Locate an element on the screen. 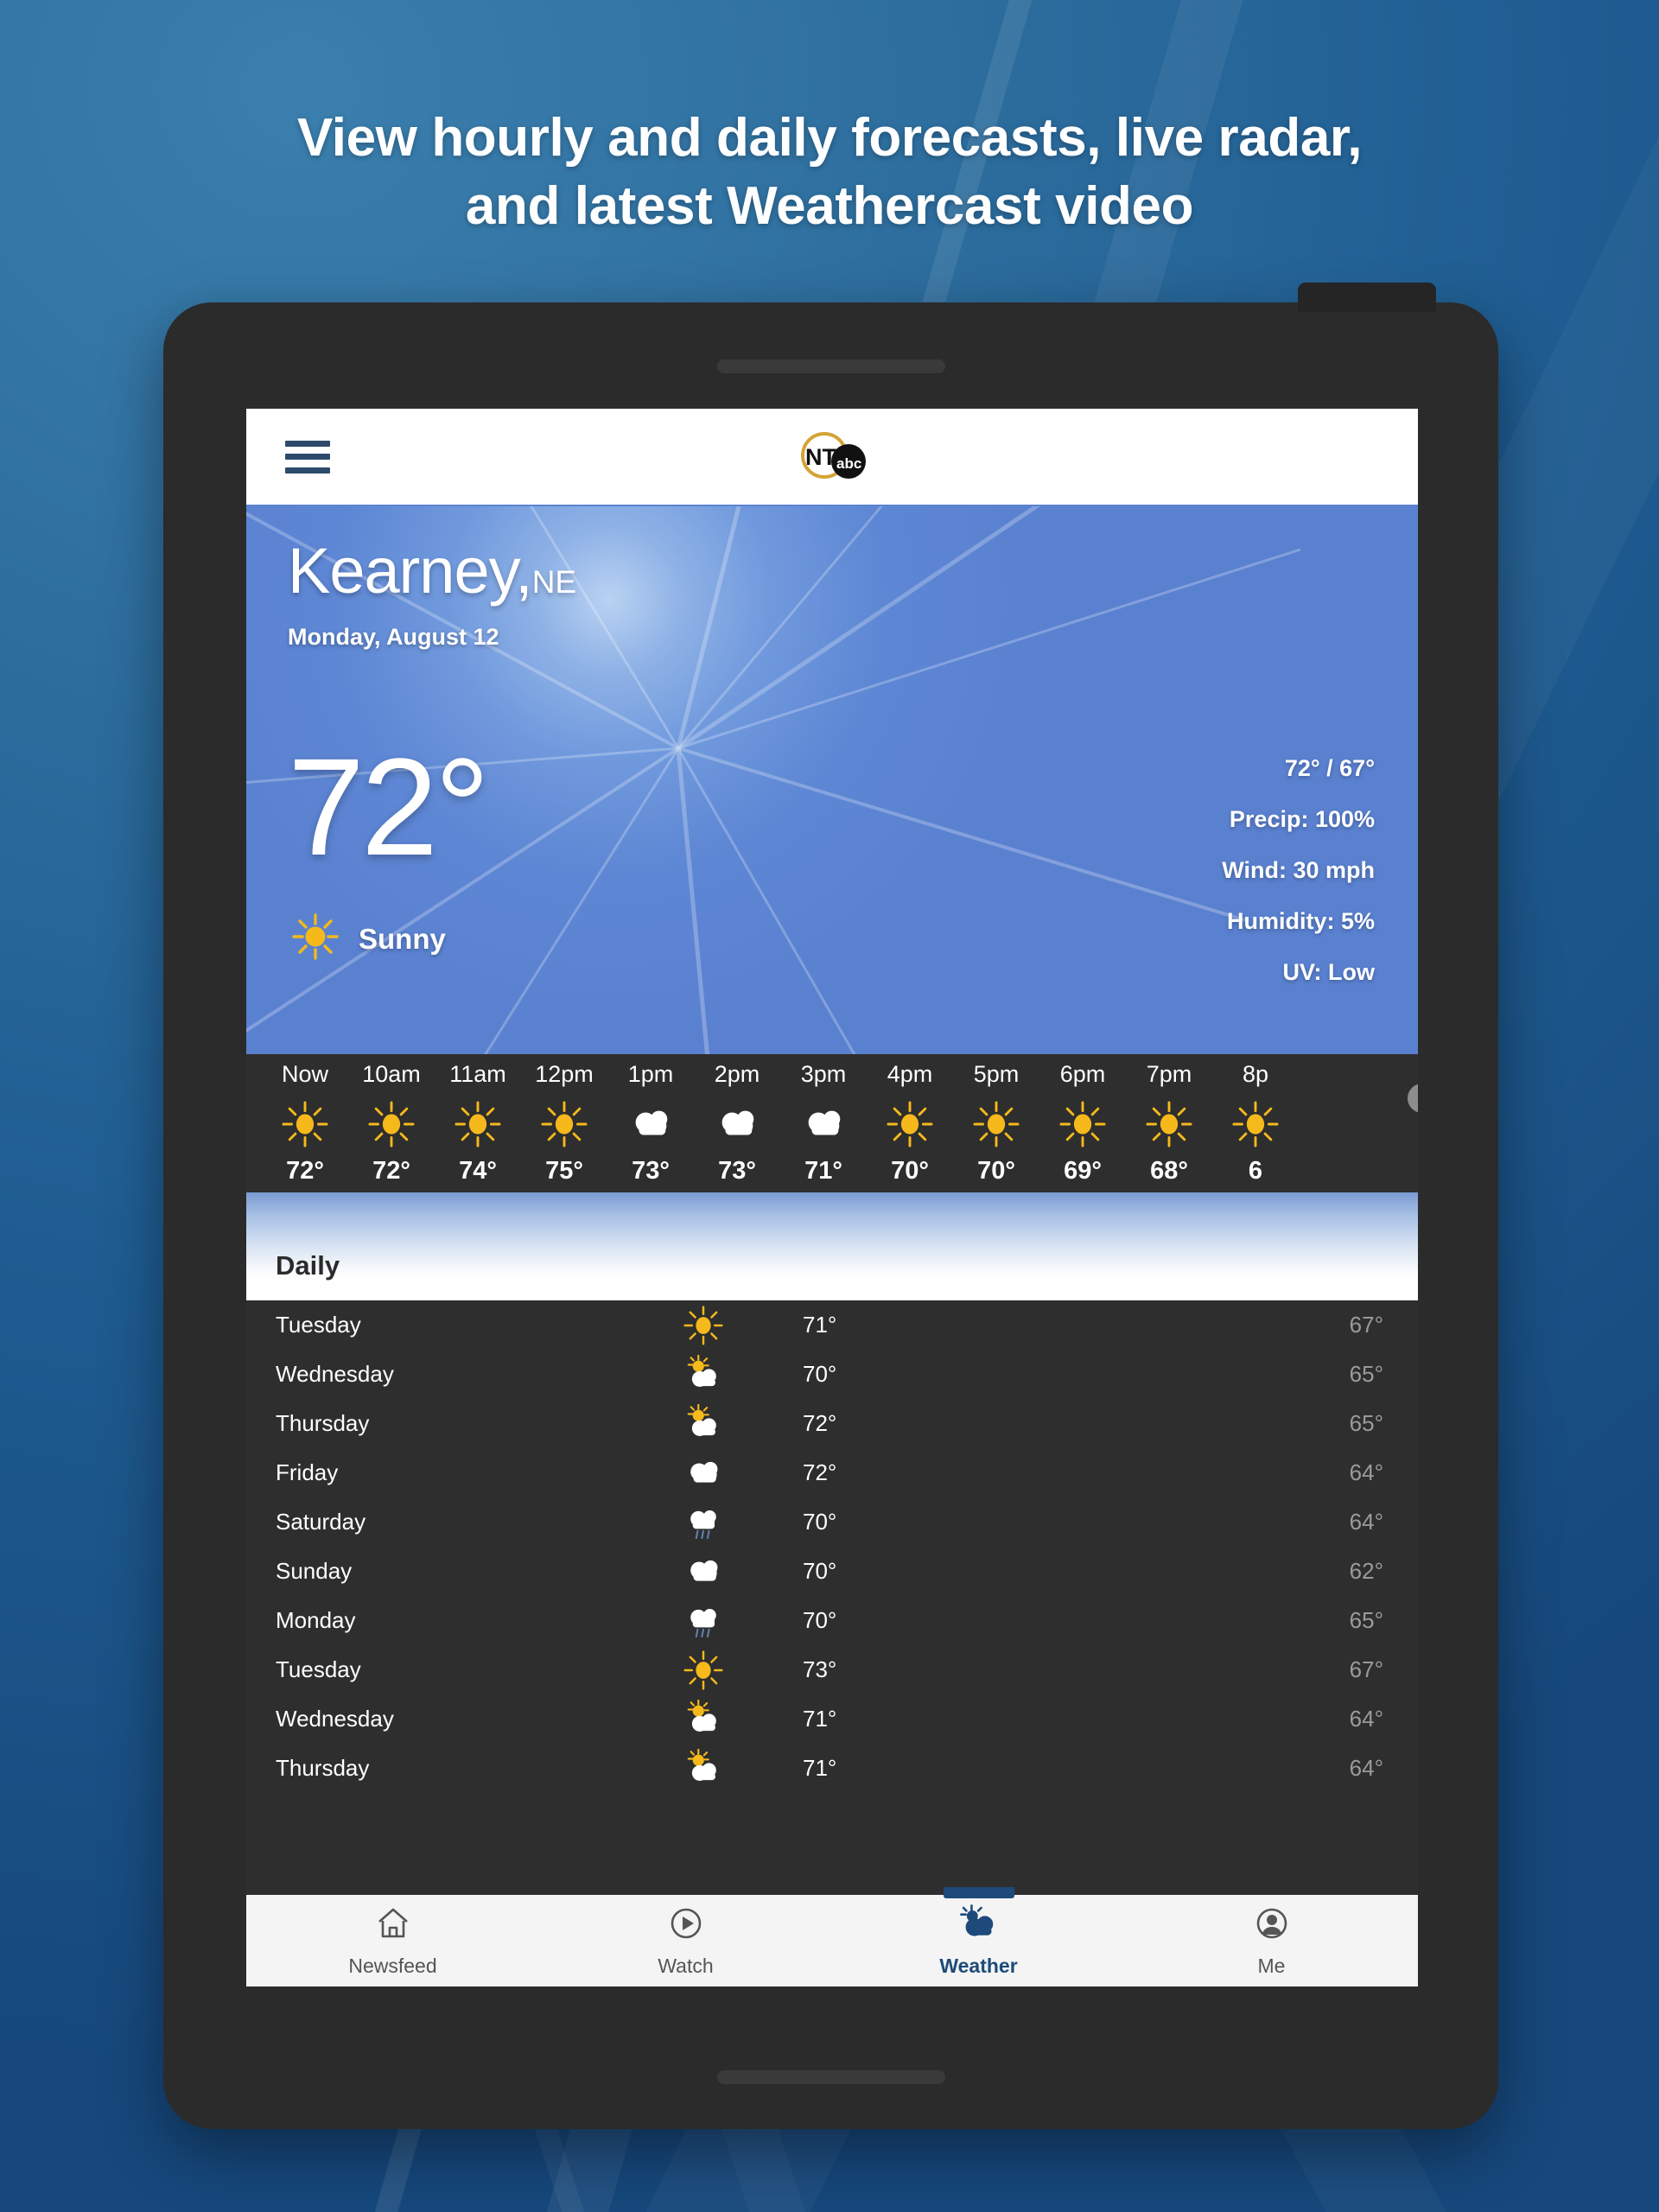 This screenshot has width=1659, height=2212. rain-icon is located at coordinates (703, 1621).